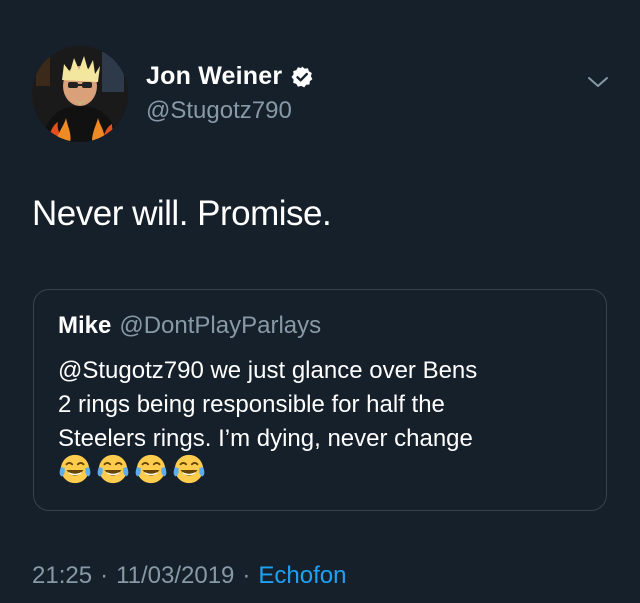 The height and width of the screenshot is (603, 640). What do you see at coordinates (251, 404) in the screenshot?
I see `quoted-text-line: 2 rings being responsible for half the` at bounding box center [251, 404].